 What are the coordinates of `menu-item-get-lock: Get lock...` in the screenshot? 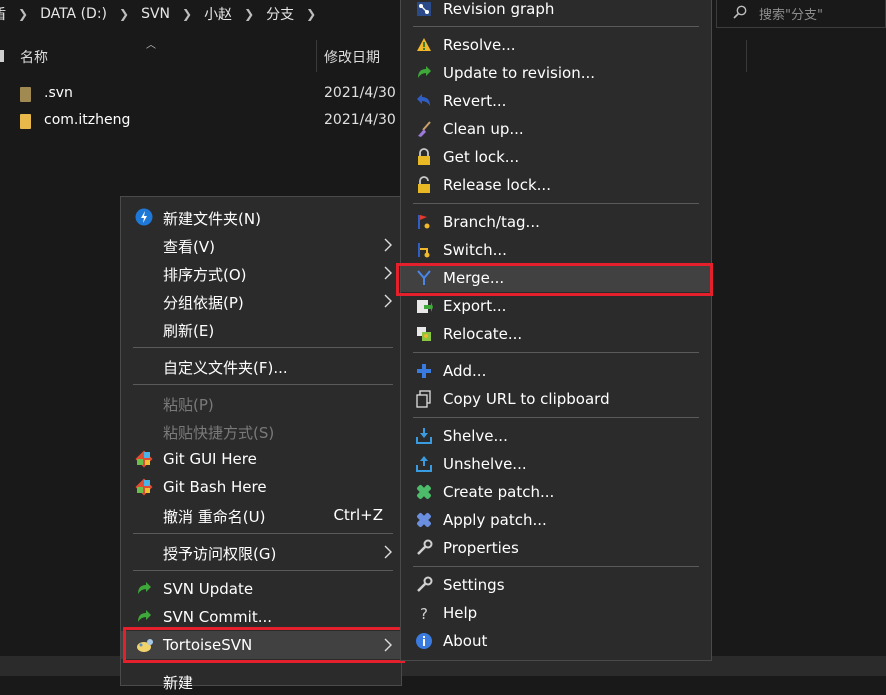 It's located at (556, 157).